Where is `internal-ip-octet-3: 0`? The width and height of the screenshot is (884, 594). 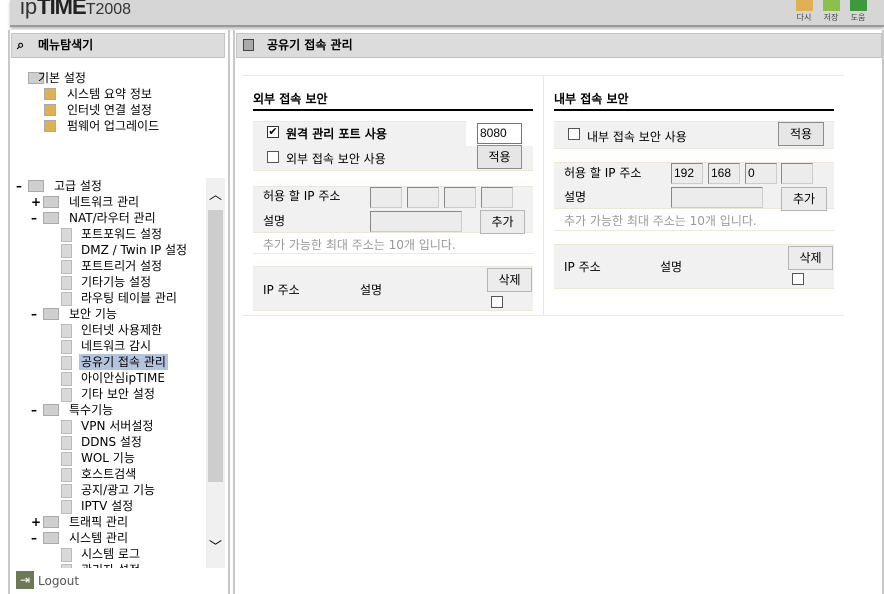
internal-ip-octet-3: 0 is located at coordinates (761, 173).